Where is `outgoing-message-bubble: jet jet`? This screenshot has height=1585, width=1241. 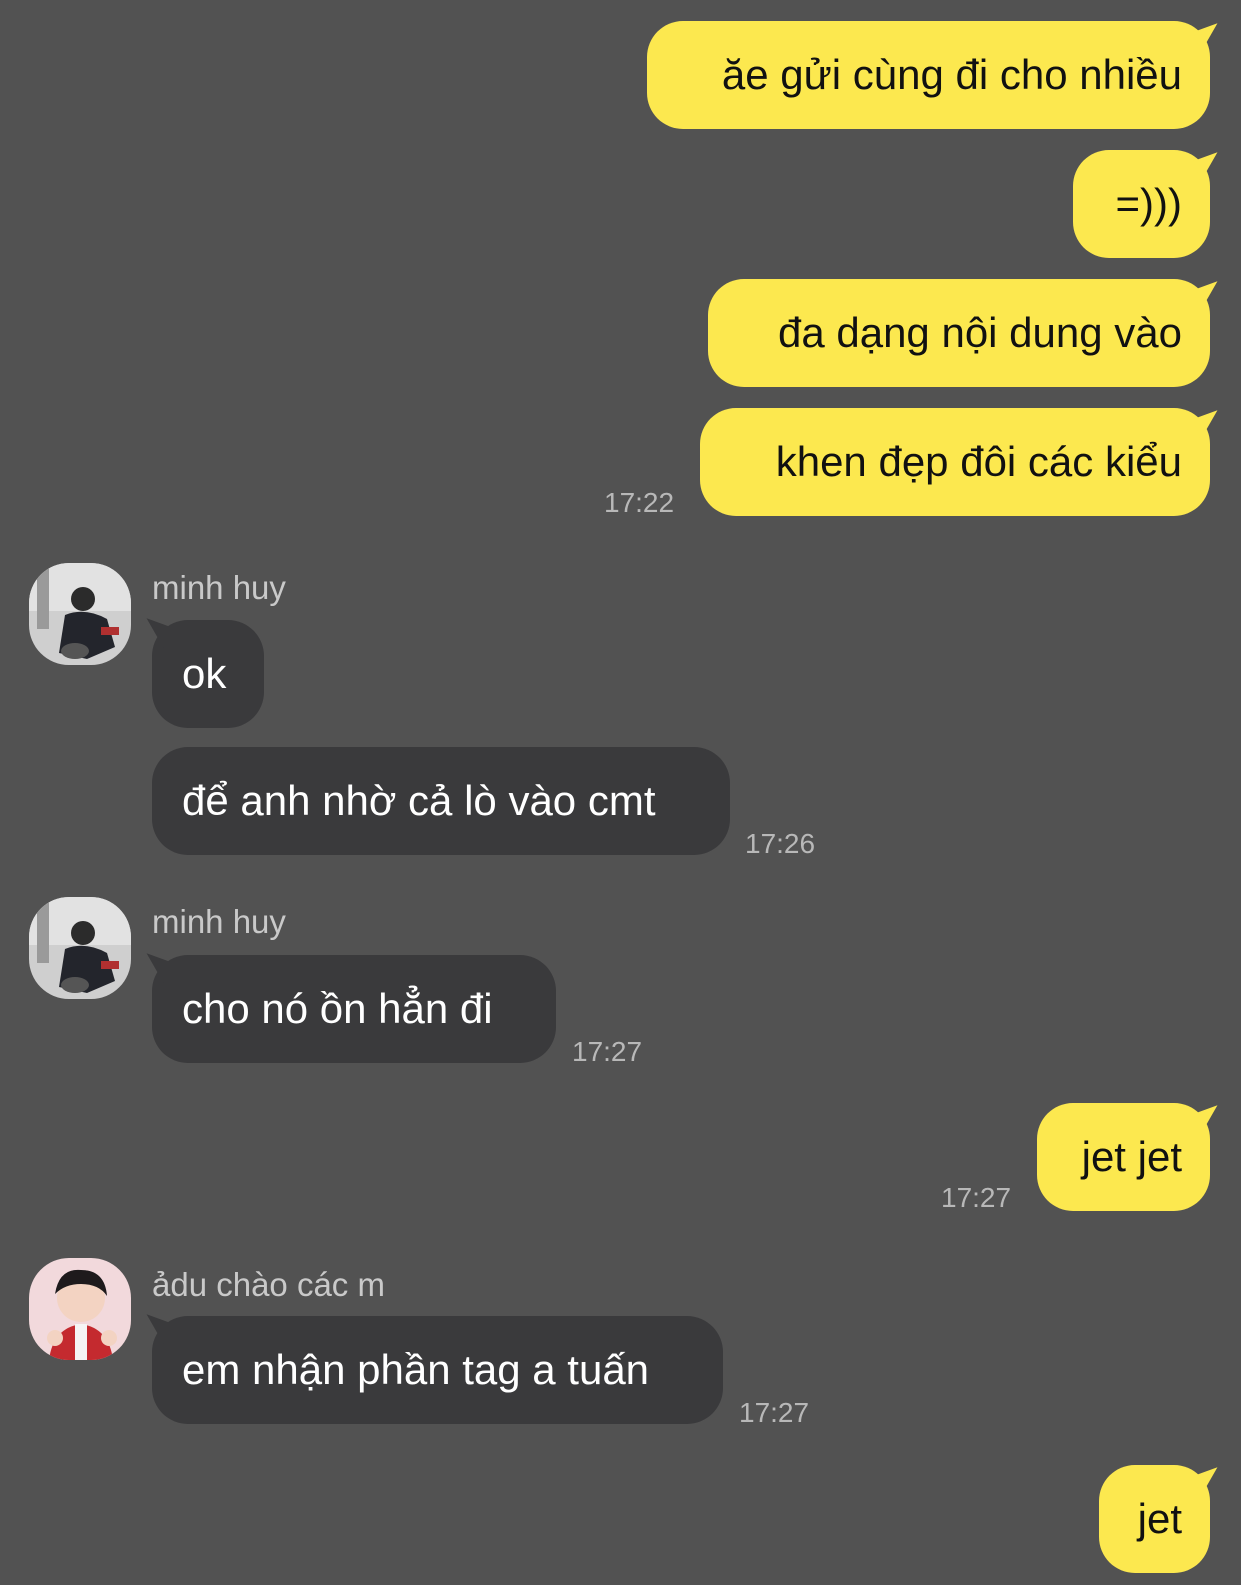
outgoing-message-bubble: jet jet is located at coordinates (1123, 1157).